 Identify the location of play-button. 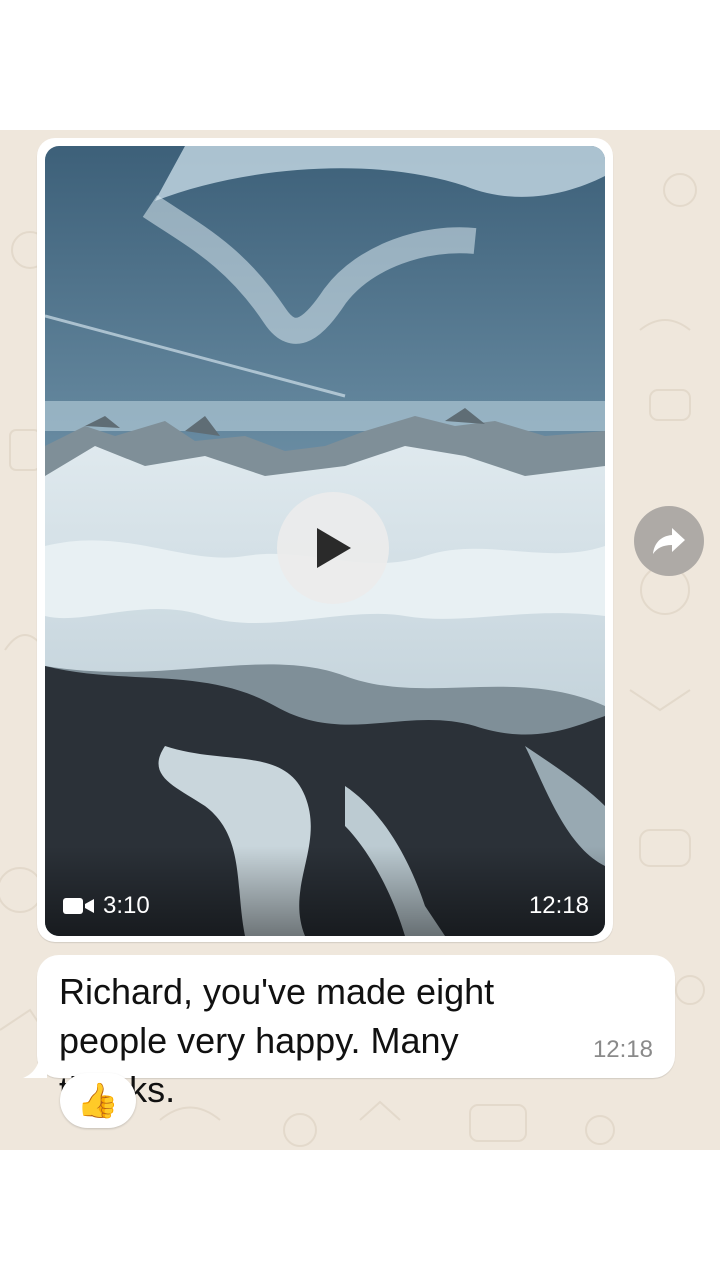
(333, 548).